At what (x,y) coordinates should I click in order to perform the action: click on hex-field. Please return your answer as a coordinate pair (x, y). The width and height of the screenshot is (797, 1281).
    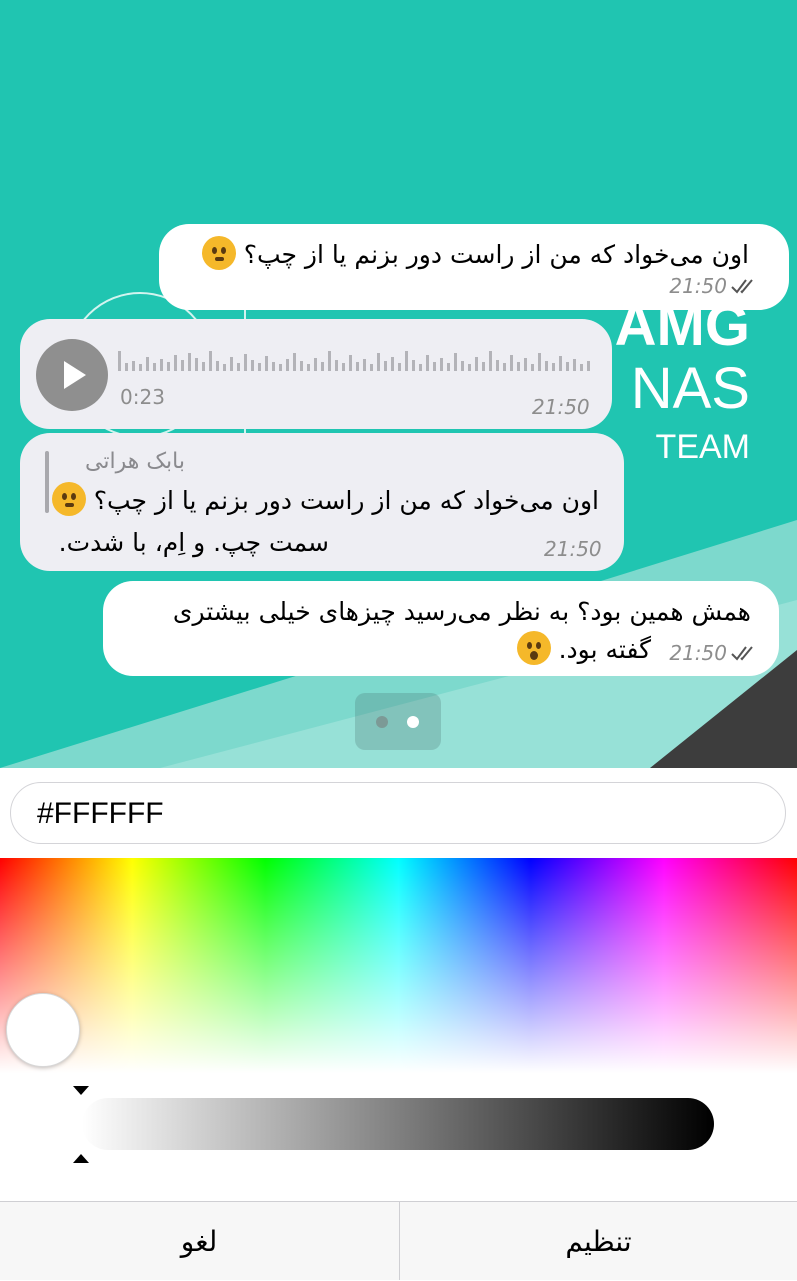
    Looking at the image, I should click on (398, 813).